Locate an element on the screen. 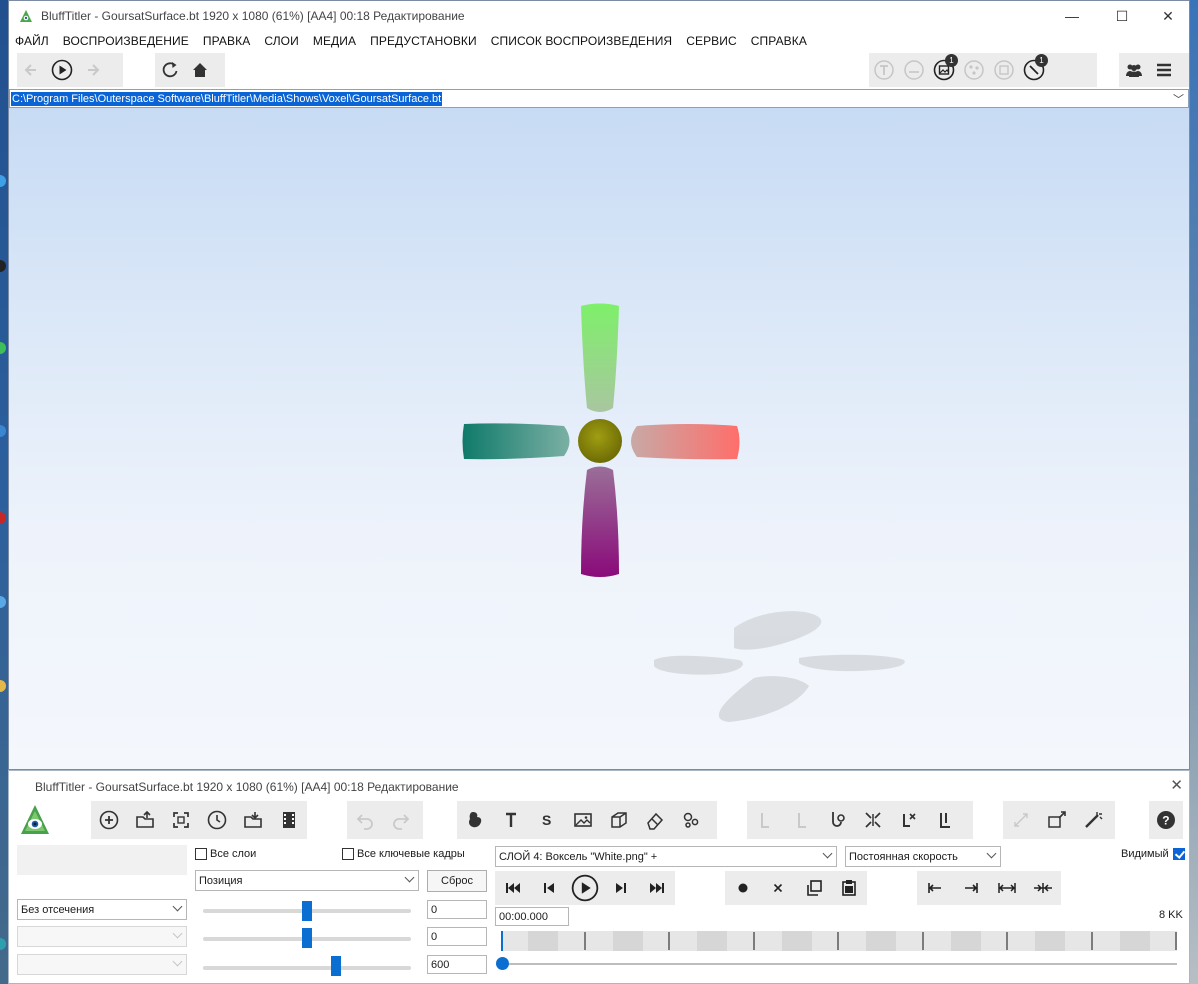 This screenshot has width=1198, height=984. panel-close-button: ✕ is located at coordinates (1176, 785).